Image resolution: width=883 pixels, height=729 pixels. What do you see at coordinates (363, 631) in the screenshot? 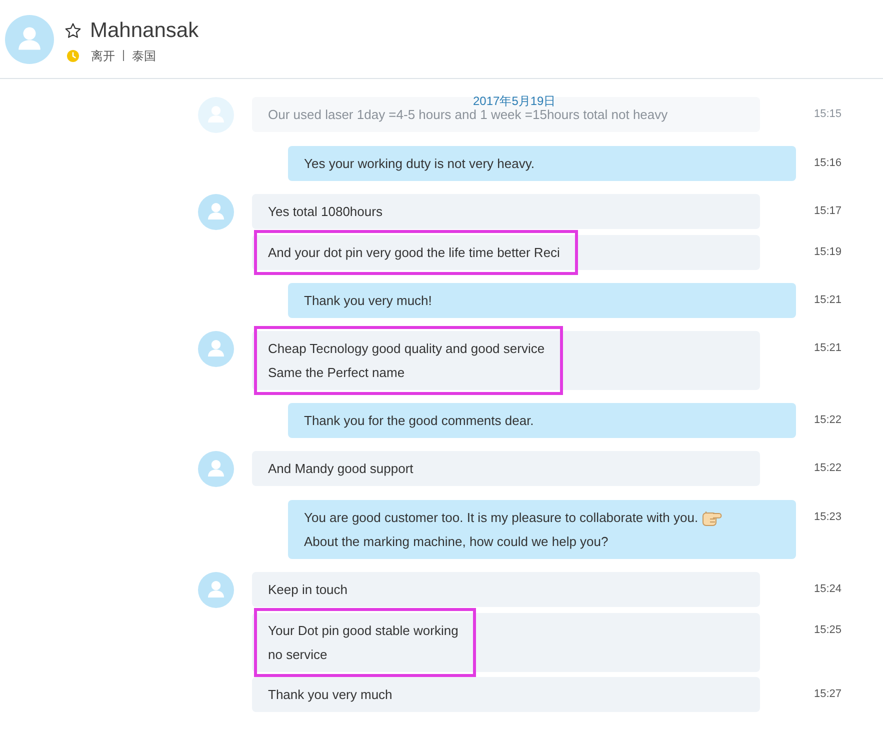
I see `message-text: Your Dot pin good stable working` at bounding box center [363, 631].